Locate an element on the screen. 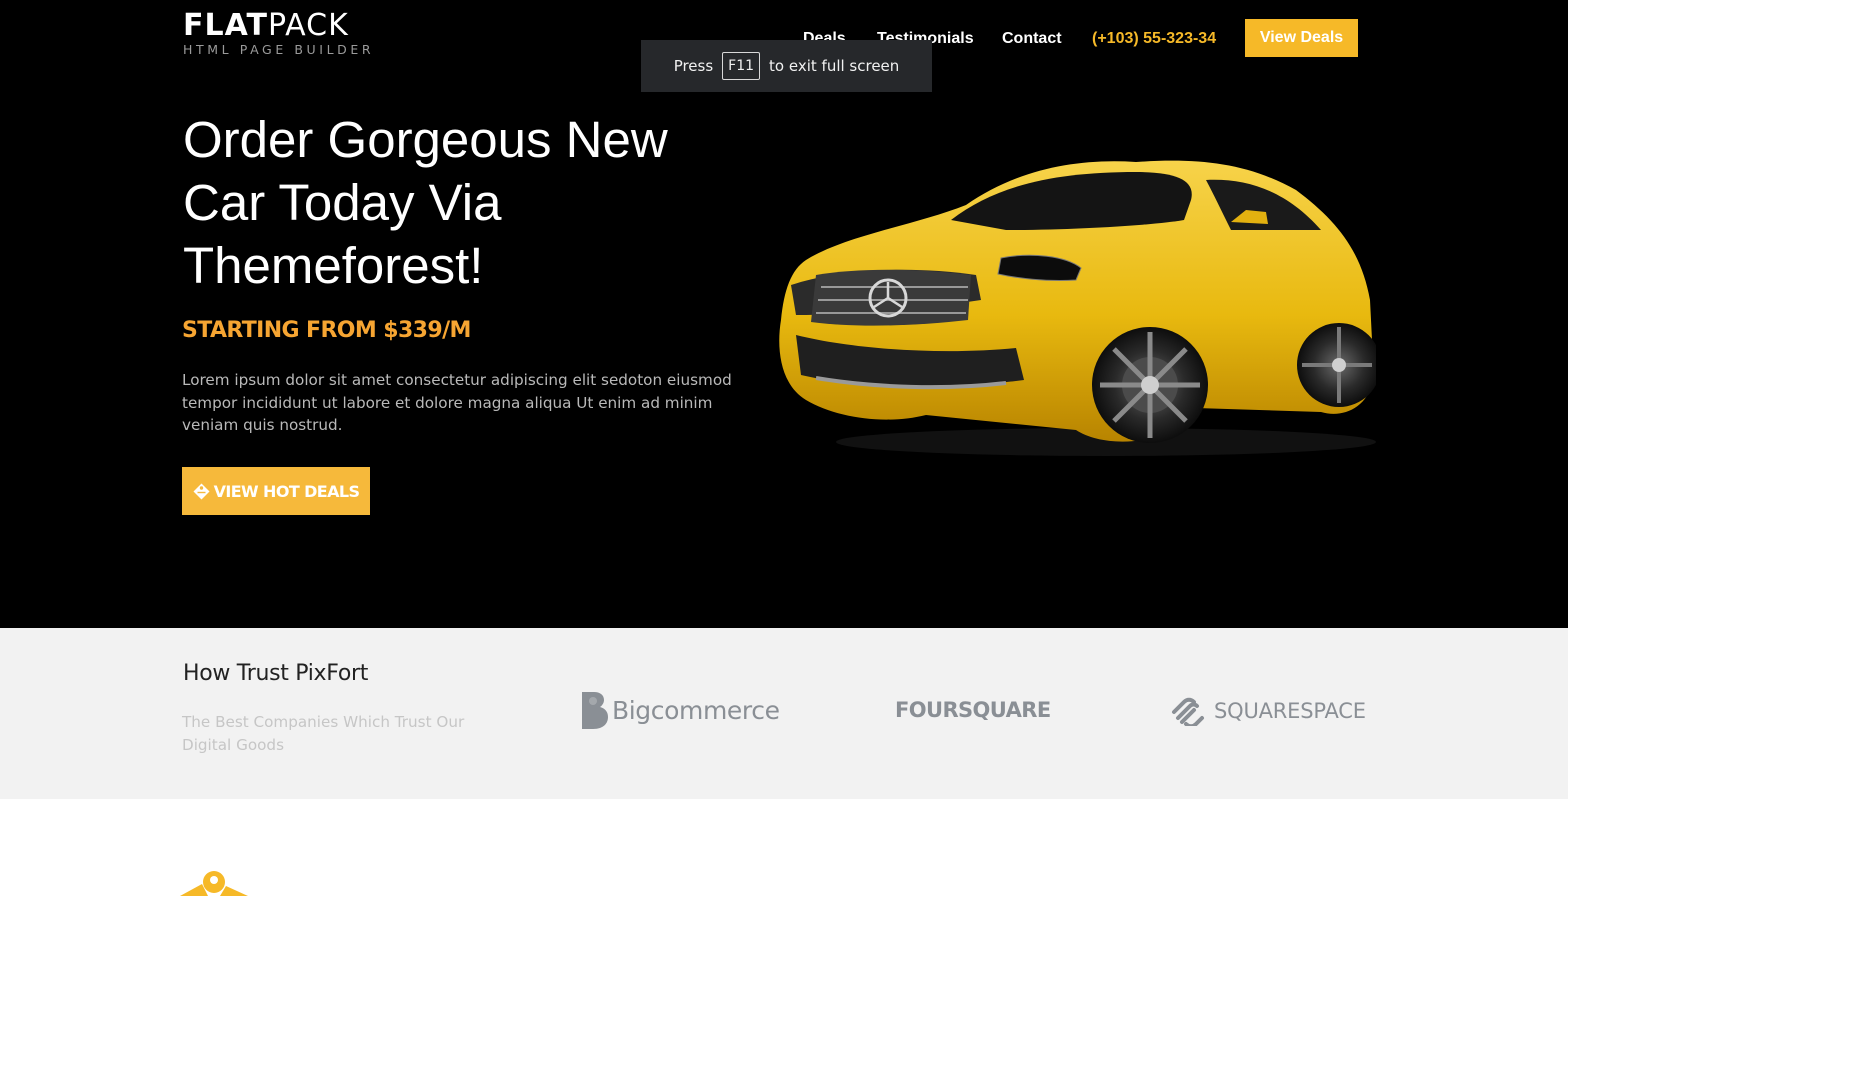 This screenshot has height=1072, width=1875. view-hot-deals-button: VIEW HOT DEALS is located at coordinates (276, 491).